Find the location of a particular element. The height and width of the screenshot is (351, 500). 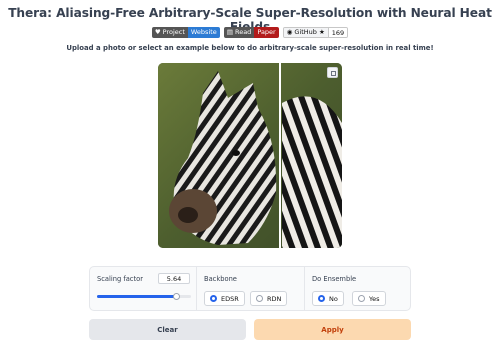

no-label: No is located at coordinates (333, 298).